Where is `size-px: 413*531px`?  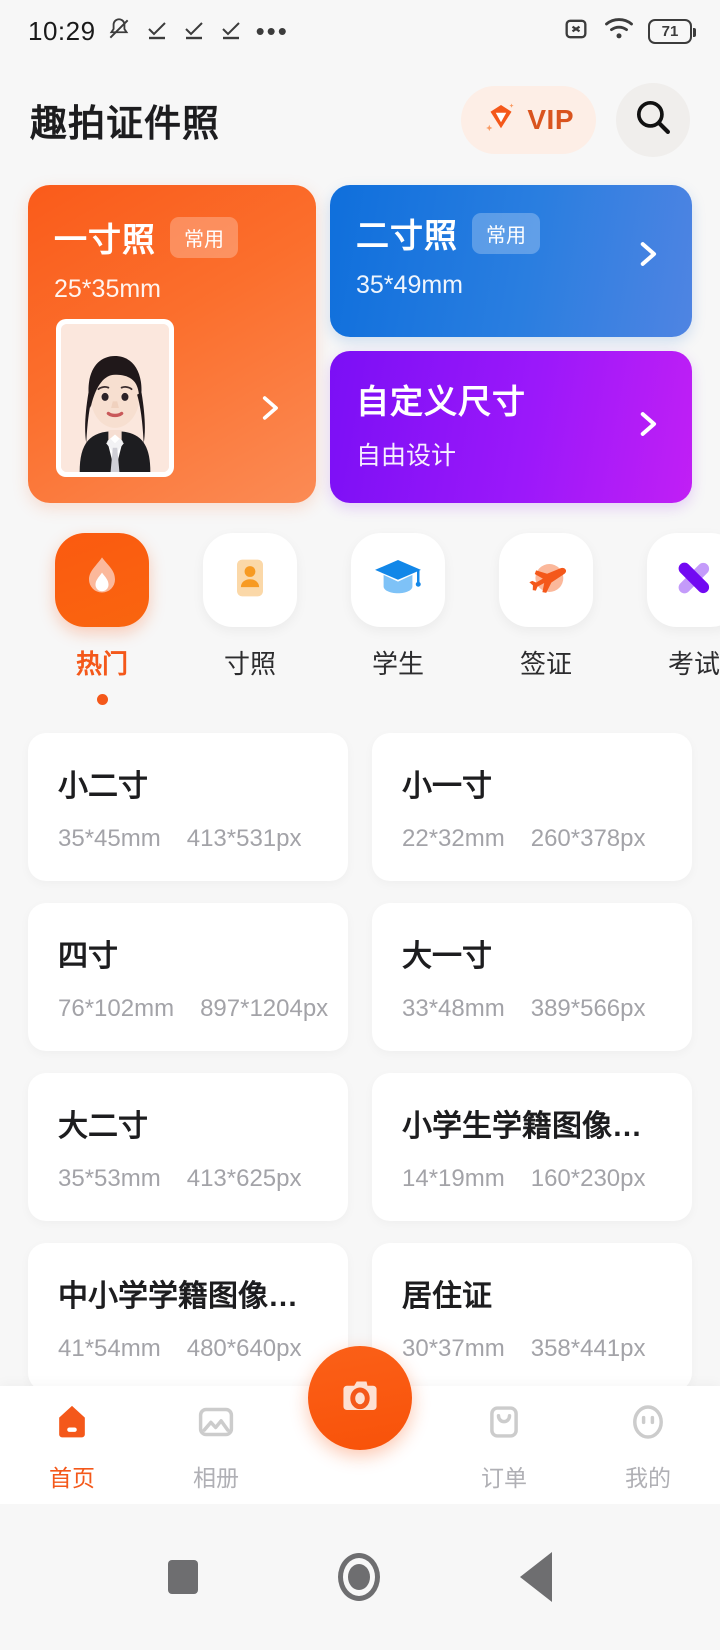 size-px: 413*531px is located at coordinates (244, 838).